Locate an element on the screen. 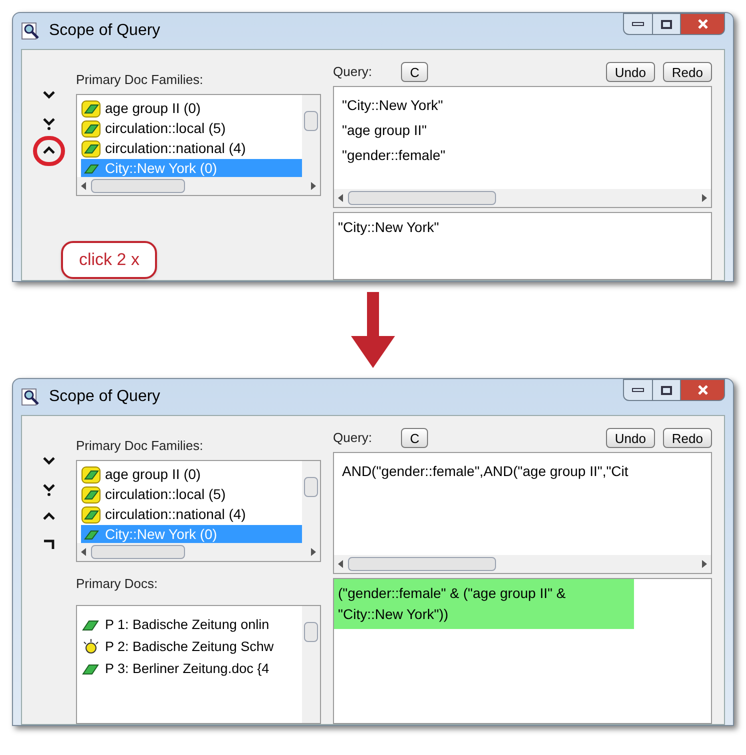 This screenshot has width=746, height=755. doc-item: P 2: Badische Zeitung Schw is located at coordinates (191, 647).